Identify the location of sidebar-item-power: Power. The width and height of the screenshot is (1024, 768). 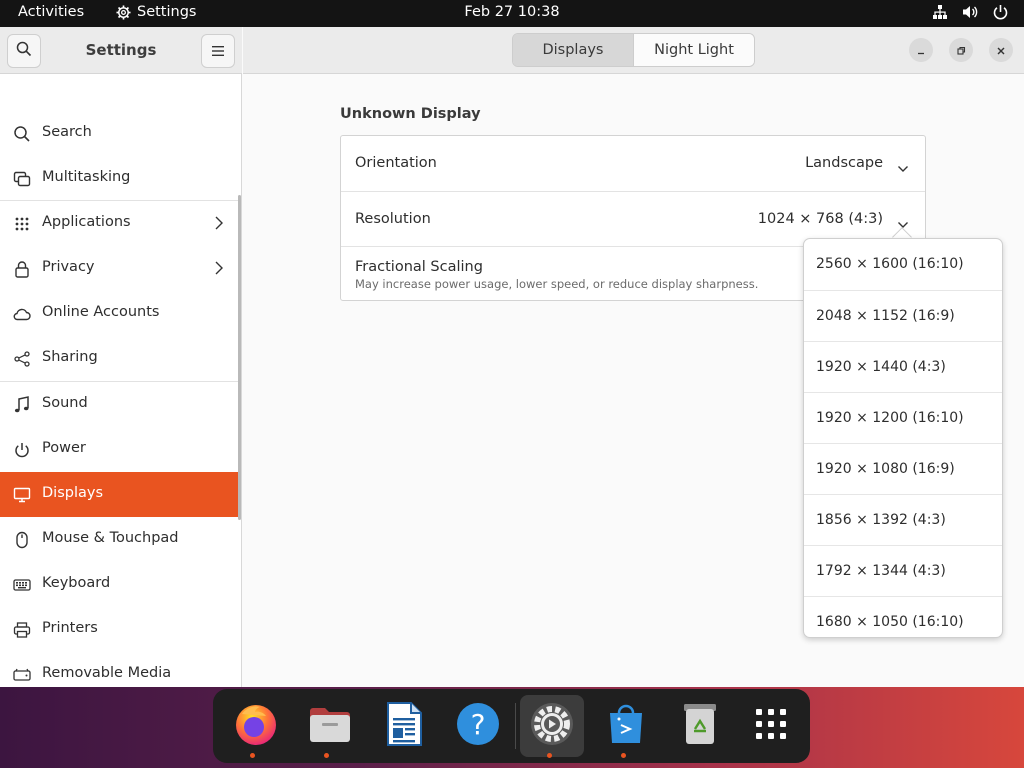
(120, 449).